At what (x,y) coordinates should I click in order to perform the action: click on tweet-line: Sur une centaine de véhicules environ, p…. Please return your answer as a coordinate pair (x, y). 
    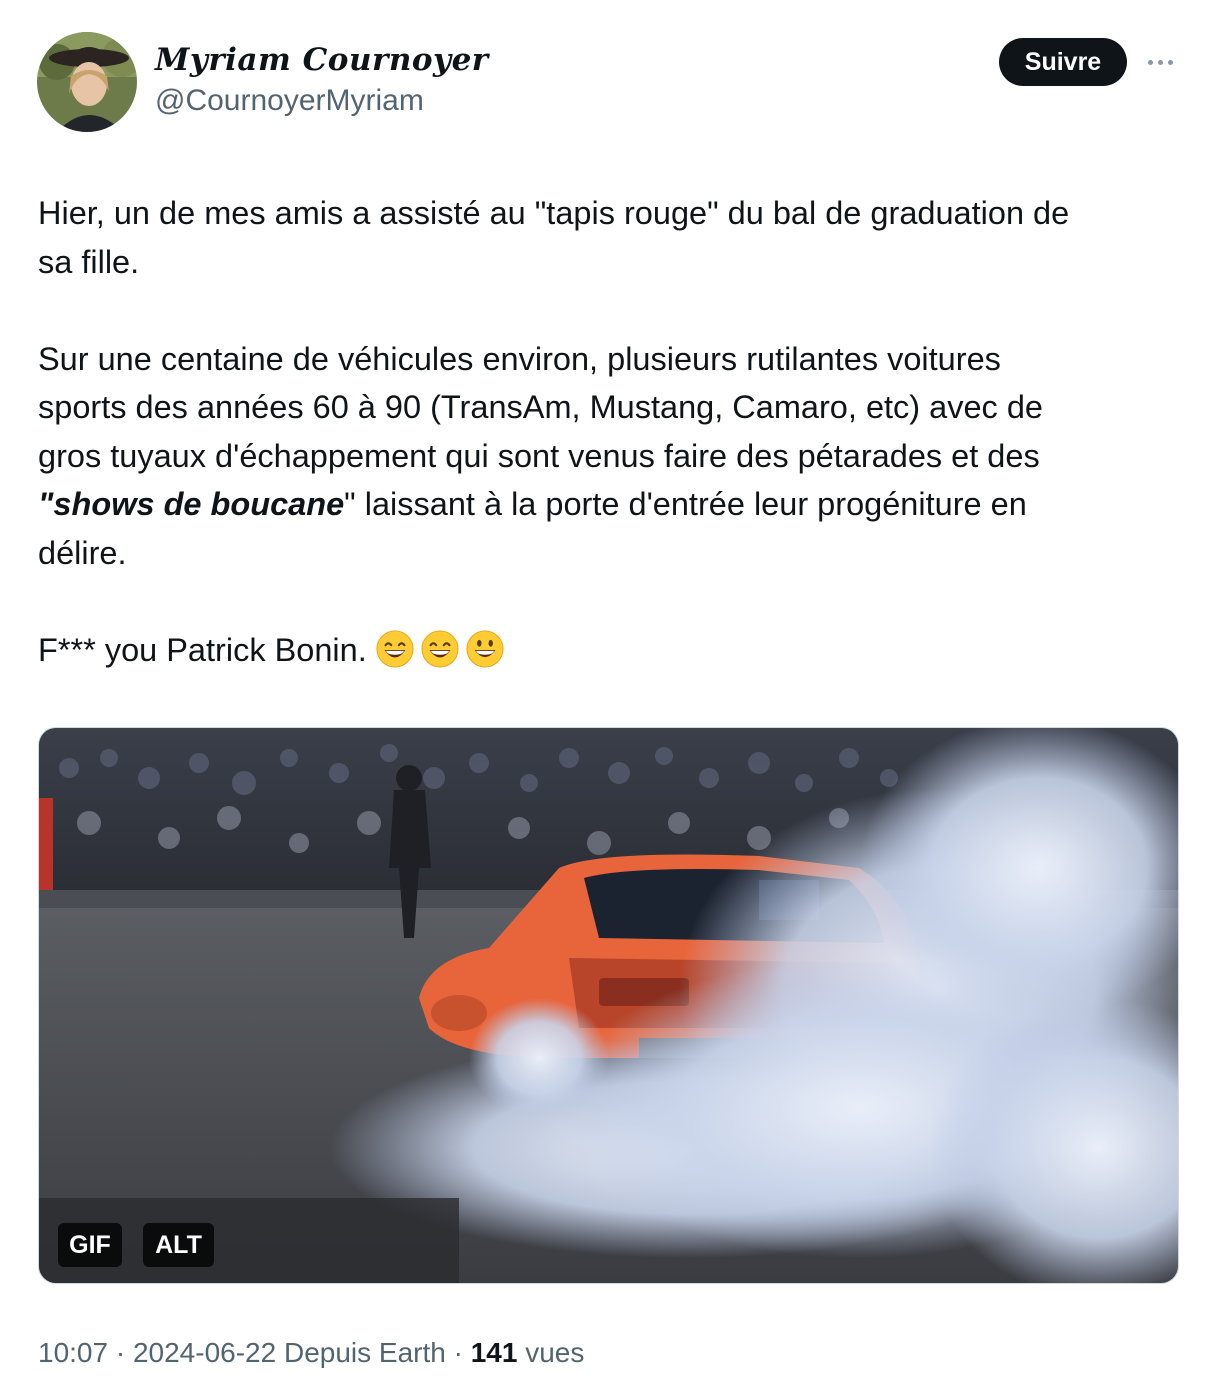
    Looking at the image, I should click on (519, 358).